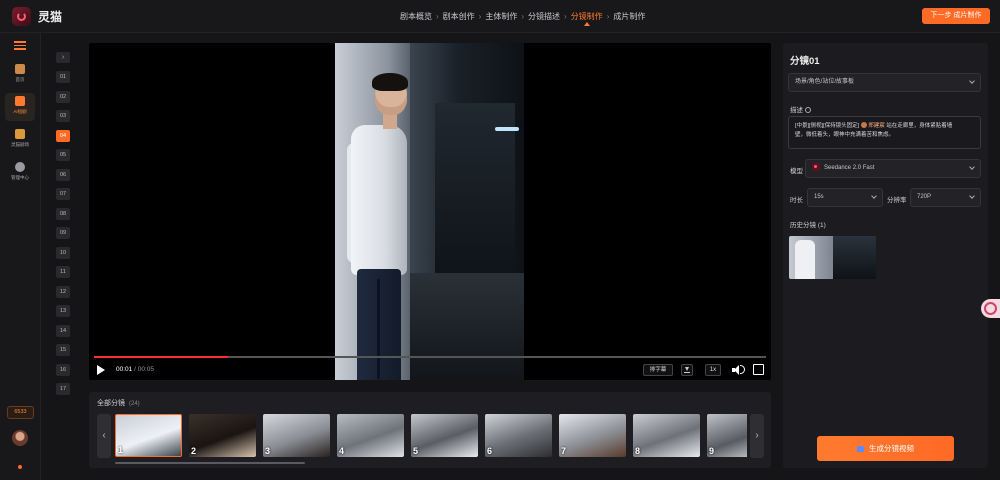 The height and width of the screenshot is (480, 1000). I want to click on next-step-button: 下一步 成片制作, so click(956, 16).